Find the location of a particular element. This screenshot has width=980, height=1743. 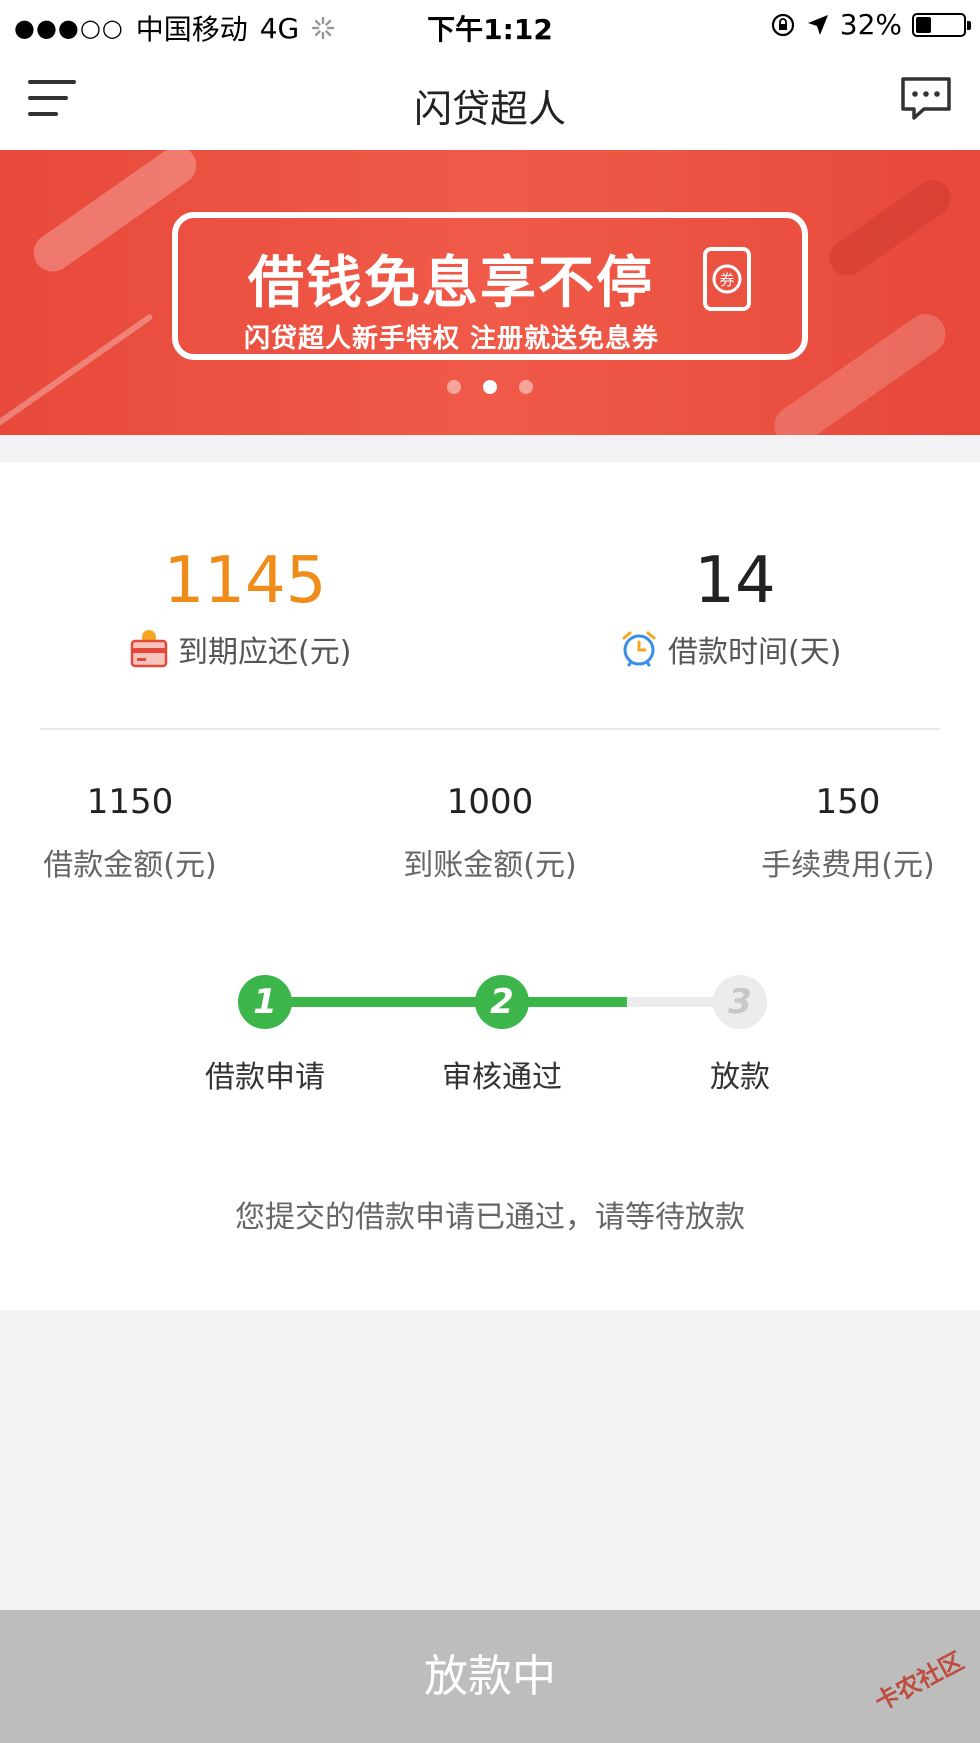

banner-subtitle: 闪贷超人新手特权 注册就送免息券 is located at coordinates (452, 339).